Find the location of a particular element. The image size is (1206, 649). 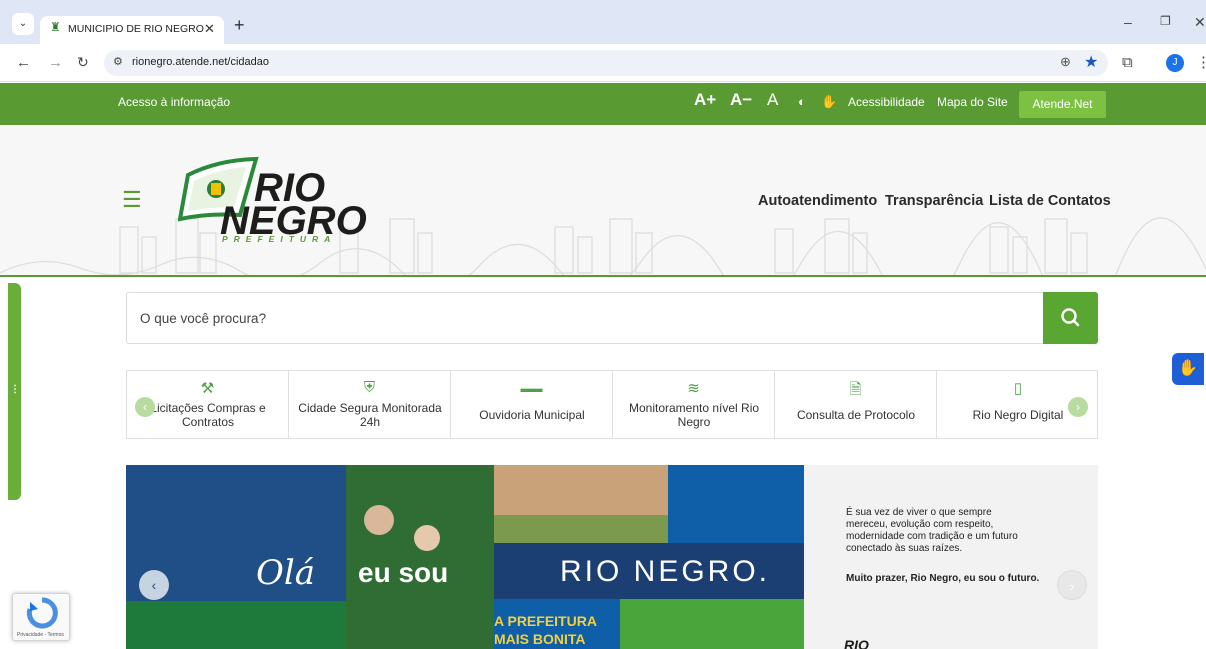

profile-avatar: J is located at coordinates (1175, 63).